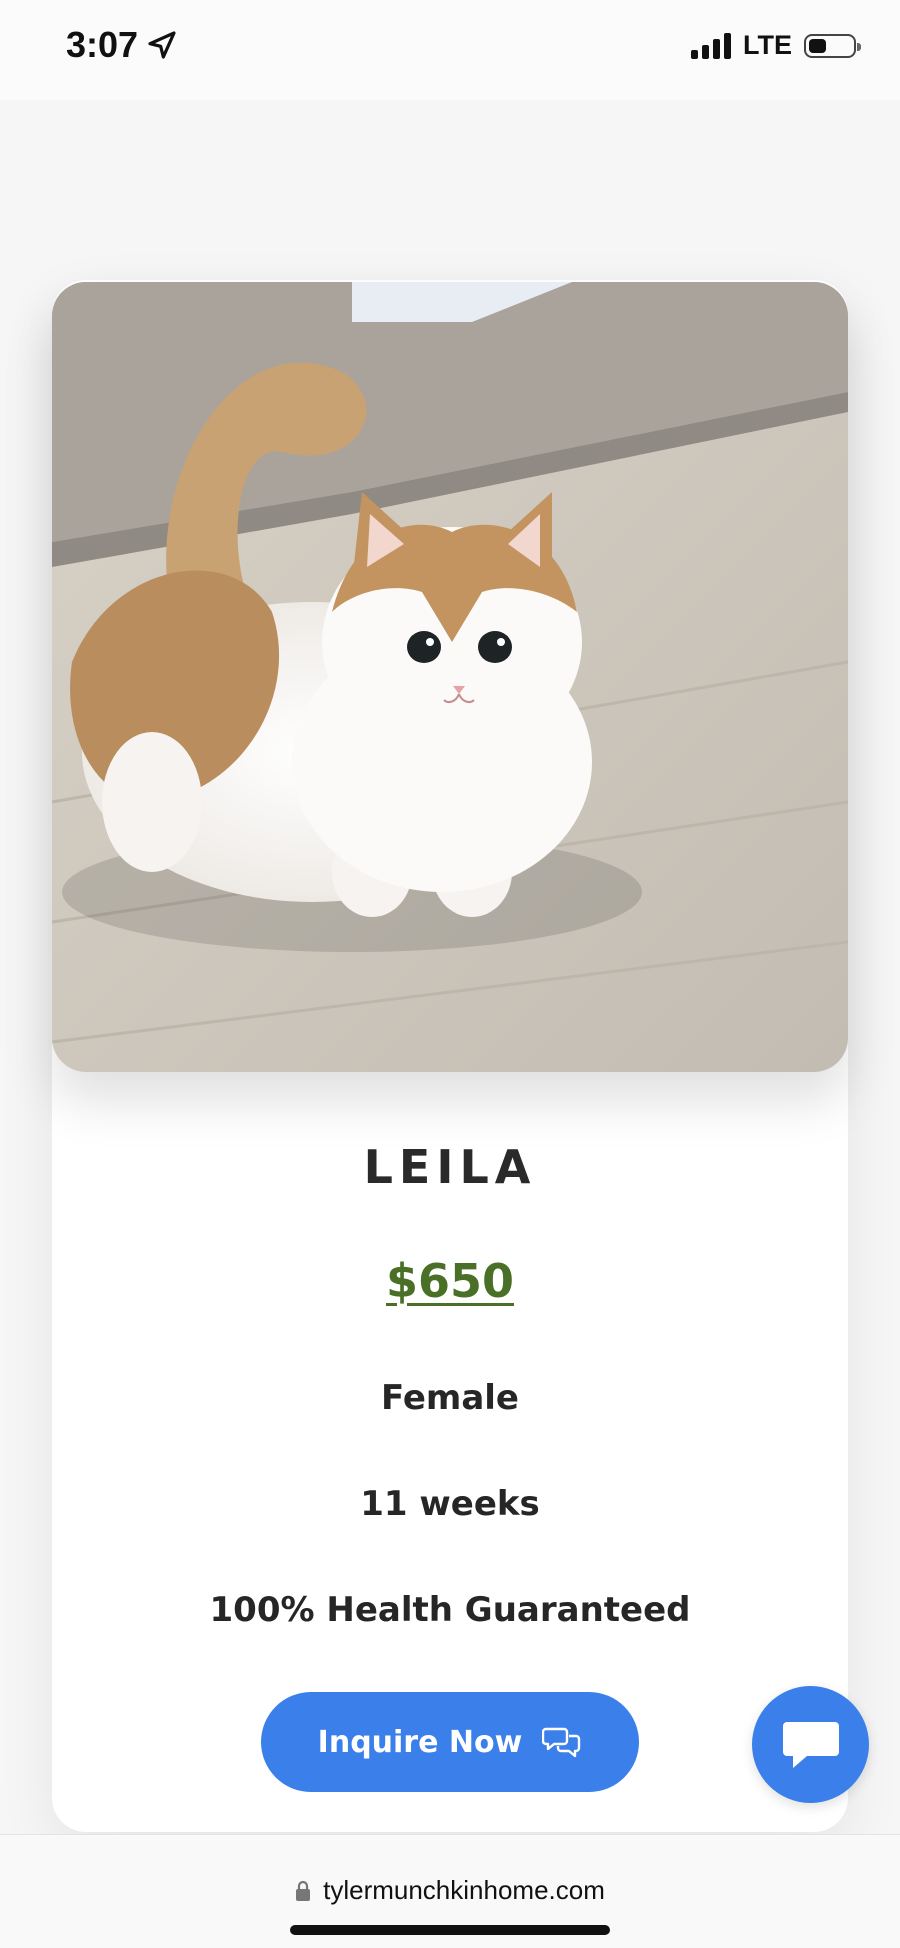  I want to click on status-indicators: LTE, so click(776, 45).